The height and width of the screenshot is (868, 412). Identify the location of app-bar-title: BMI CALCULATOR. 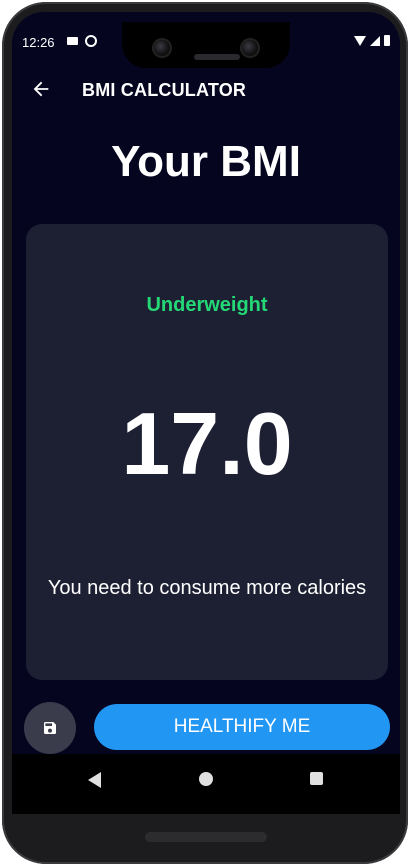
(164, 90).